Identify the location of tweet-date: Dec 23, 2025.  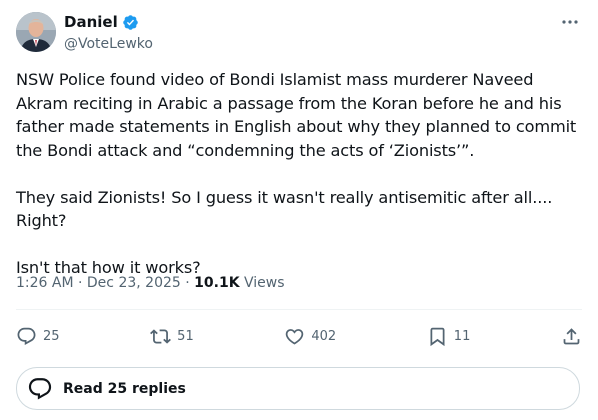
(134, 283).